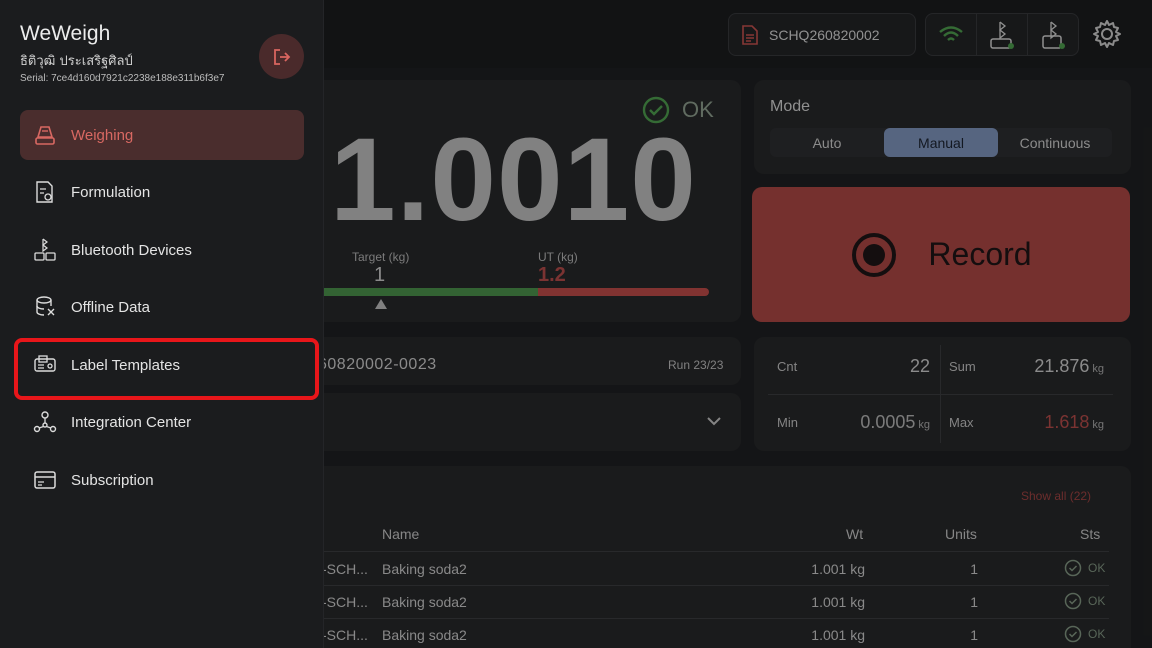 This screenshot has width=1152, height=648. I want to click on integration-icon, so click(45, 422).